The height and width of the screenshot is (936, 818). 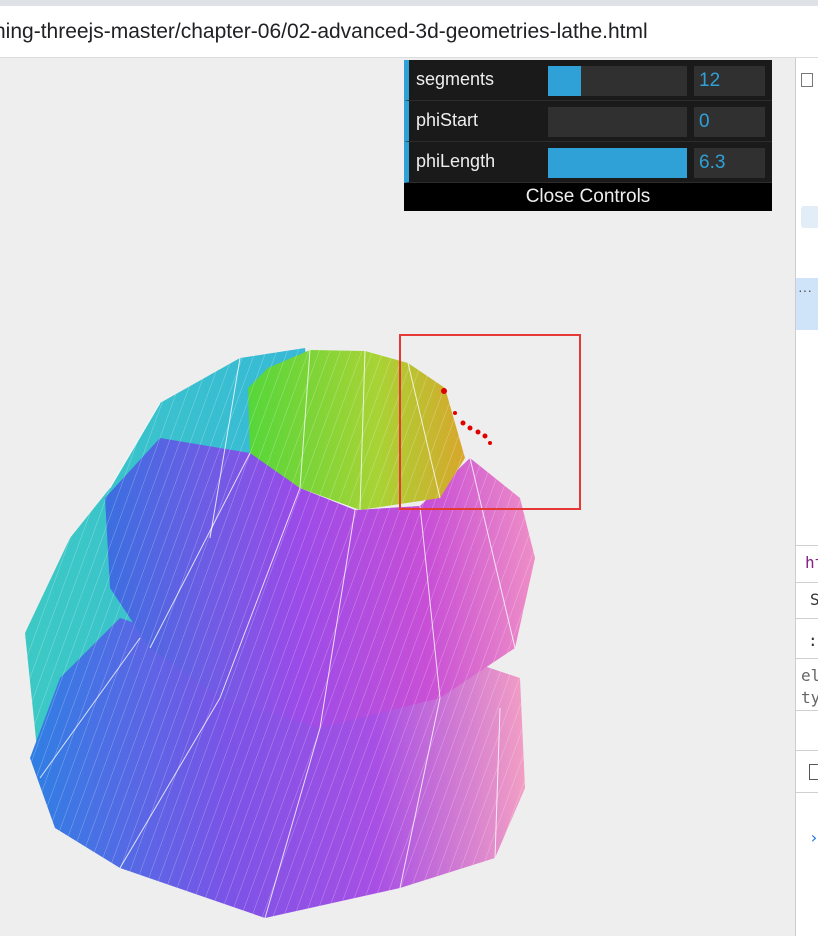 What do you see at coordinates (814, 599) in the screenshot?
I see `styles-tab: S` at bounding box center [814, 599].